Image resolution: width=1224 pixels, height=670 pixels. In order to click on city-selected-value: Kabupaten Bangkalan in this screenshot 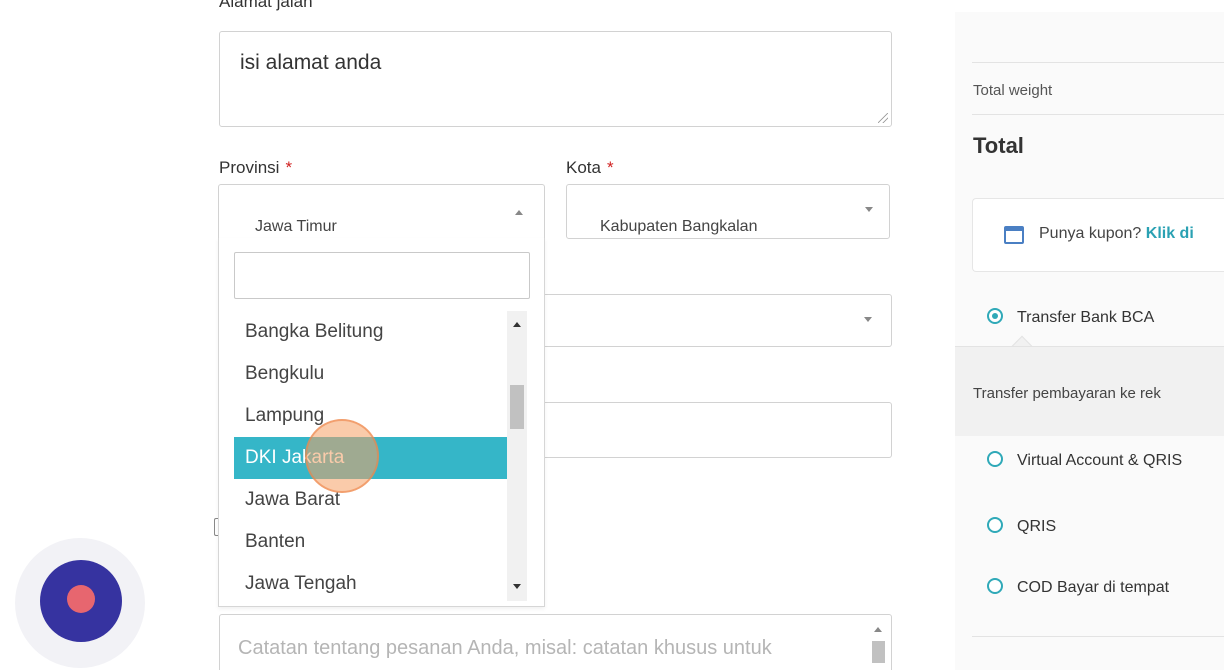, I will do `click(679, 226)`.